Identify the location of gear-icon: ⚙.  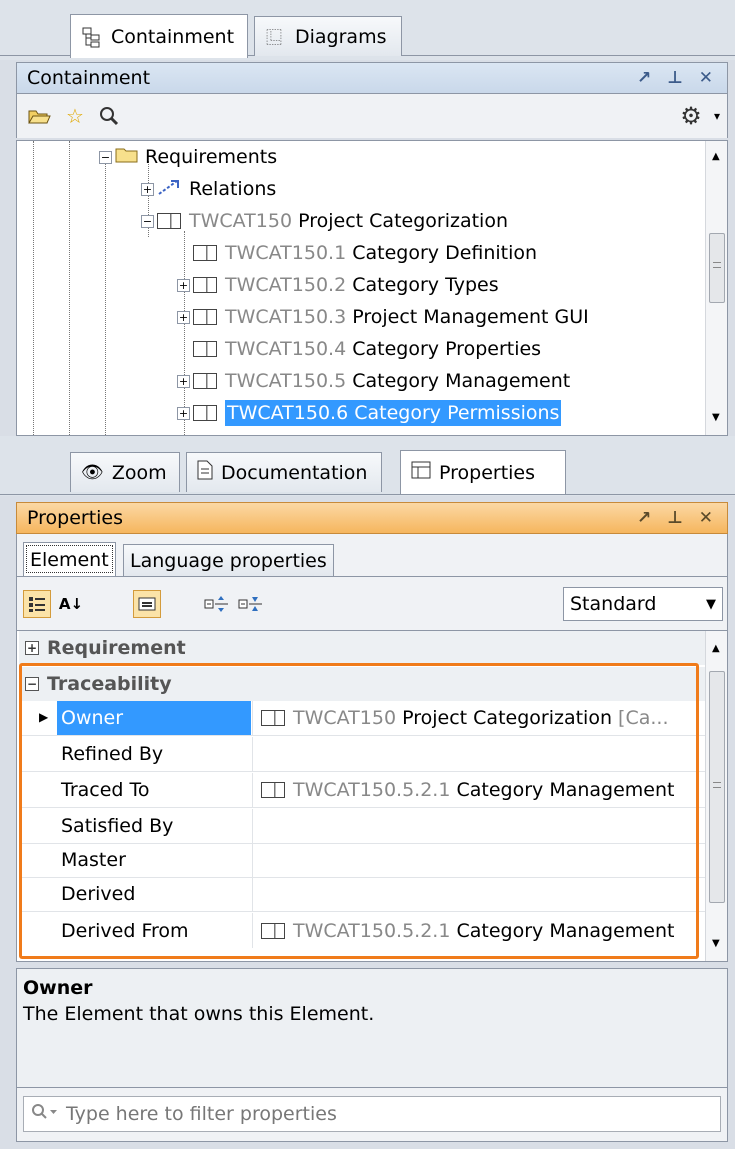
(691, 116).